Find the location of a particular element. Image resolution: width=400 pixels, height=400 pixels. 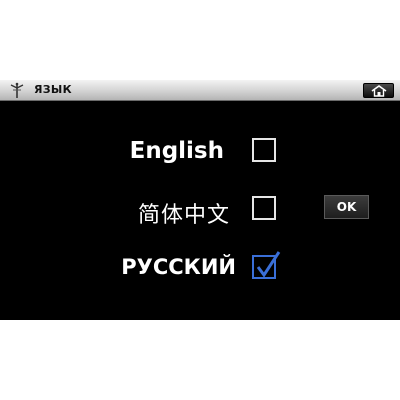

language-icon is located at coordinates (17, 90).